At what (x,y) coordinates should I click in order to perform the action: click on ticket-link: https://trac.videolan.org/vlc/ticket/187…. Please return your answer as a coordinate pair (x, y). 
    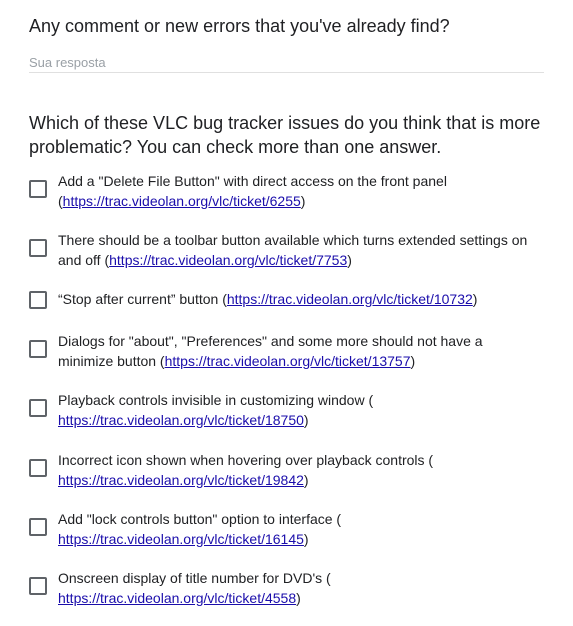
    Looking at the image, I should click on (181, 420).